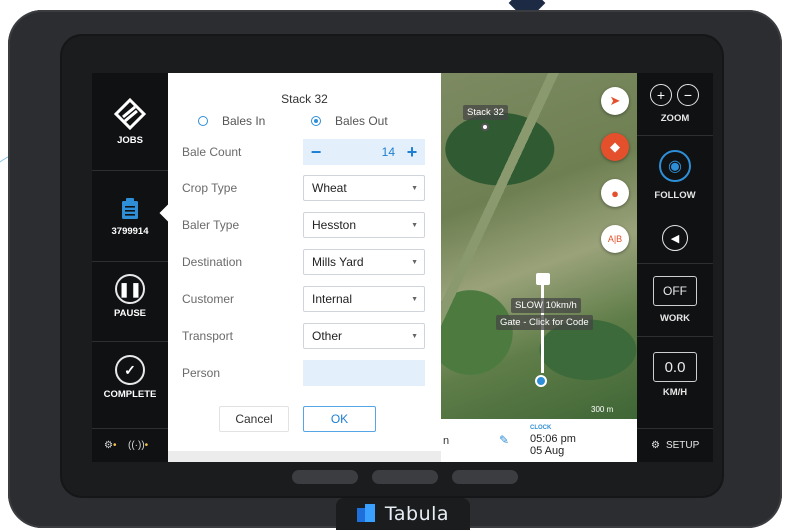  I want to click on jobs-label: JOBS, so click(130, 140).